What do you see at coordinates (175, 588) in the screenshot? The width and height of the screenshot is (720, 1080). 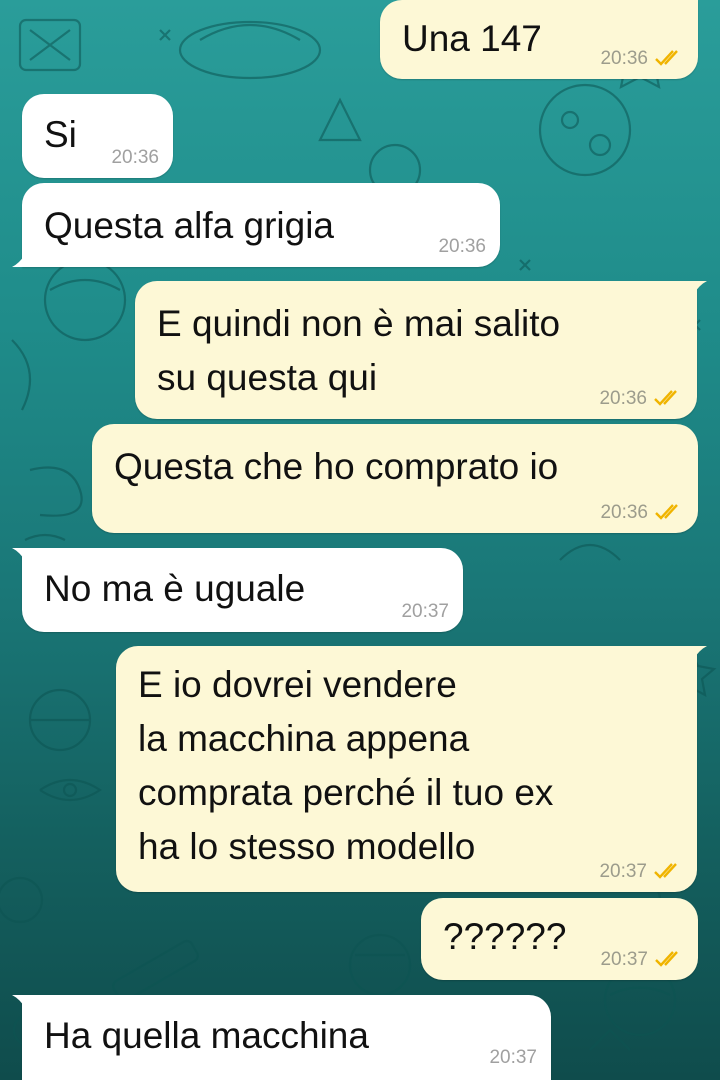 I see `message-text: No ma è uguale` at bounding box center [175, 588].